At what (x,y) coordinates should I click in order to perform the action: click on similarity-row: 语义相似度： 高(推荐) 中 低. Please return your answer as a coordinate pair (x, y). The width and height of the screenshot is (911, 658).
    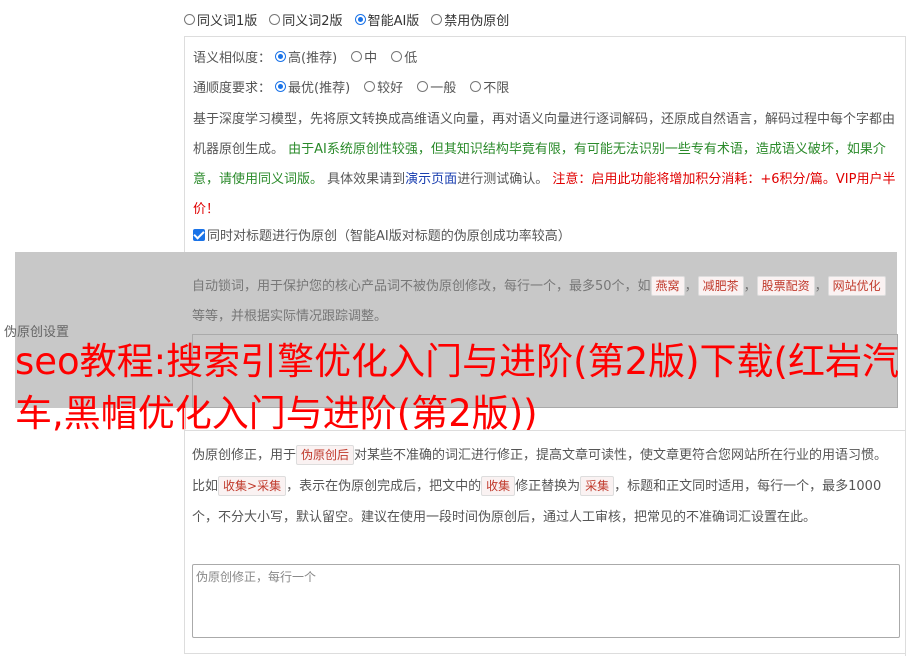
    Looking at the image, I should click on (312, 56).